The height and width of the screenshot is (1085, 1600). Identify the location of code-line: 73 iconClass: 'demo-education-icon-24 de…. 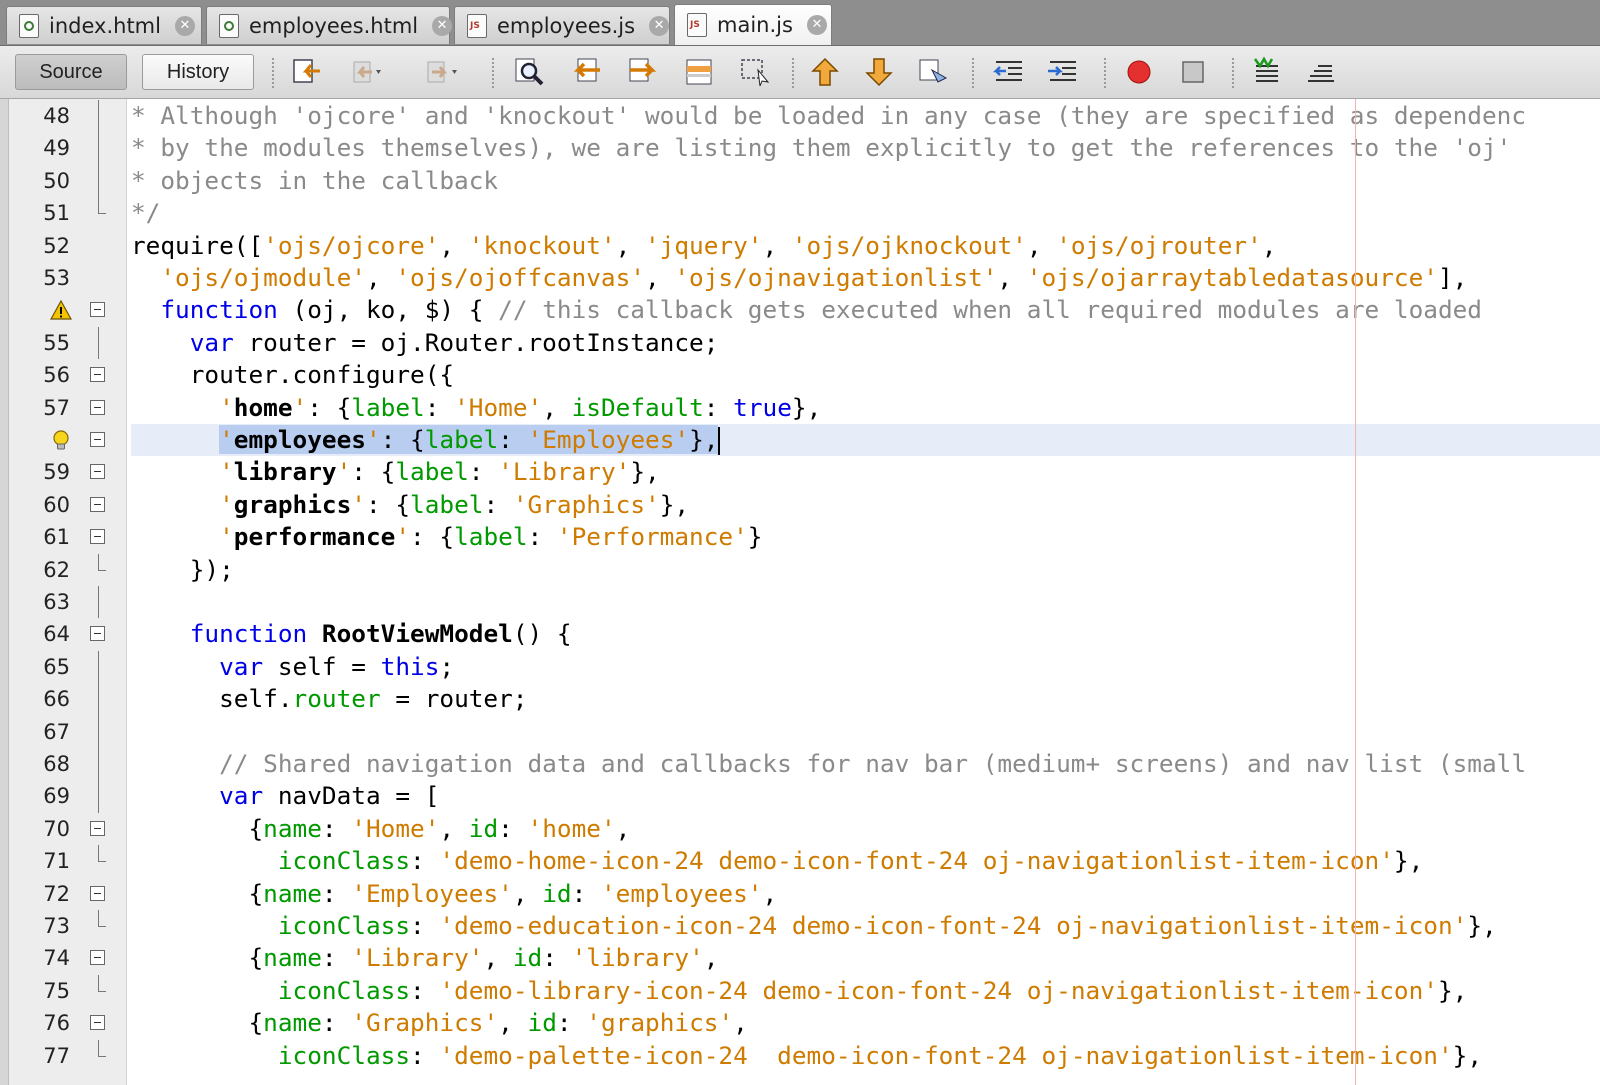
(800, 926).